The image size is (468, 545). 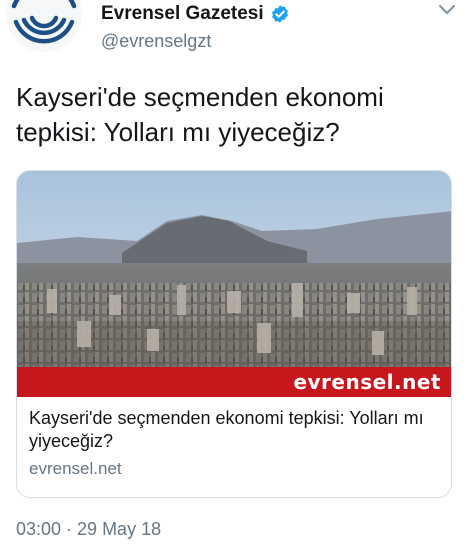 What do you see at coordinates (367, 382) in the screenshot?
I see `card-image-watermark: evrensel.net` at bounding box center [367, 382].